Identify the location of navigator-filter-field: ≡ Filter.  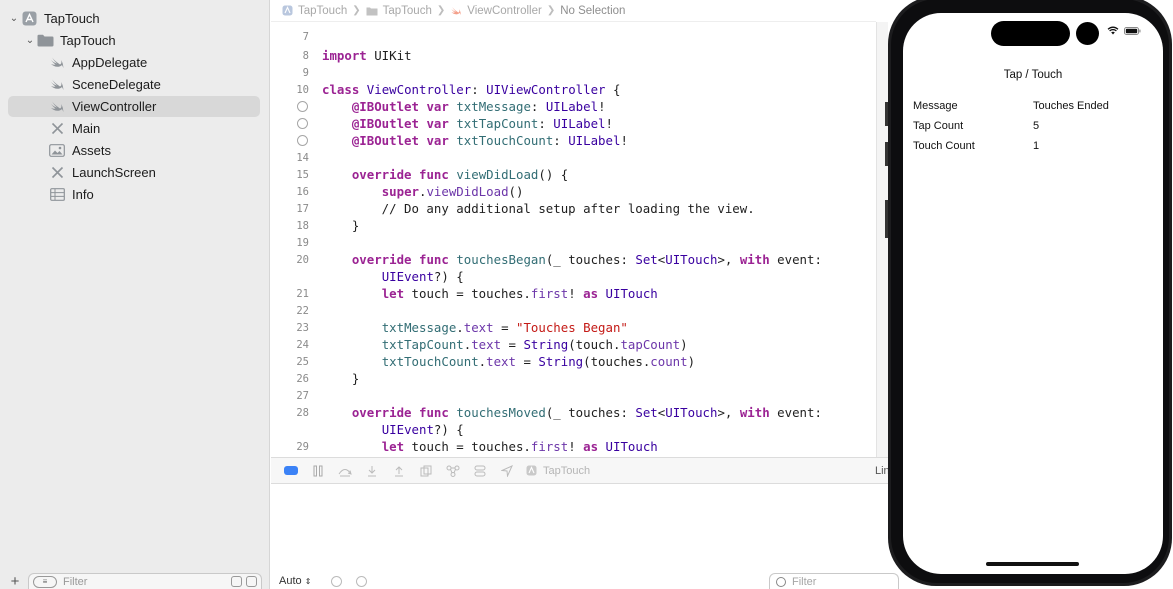
(145, 581).